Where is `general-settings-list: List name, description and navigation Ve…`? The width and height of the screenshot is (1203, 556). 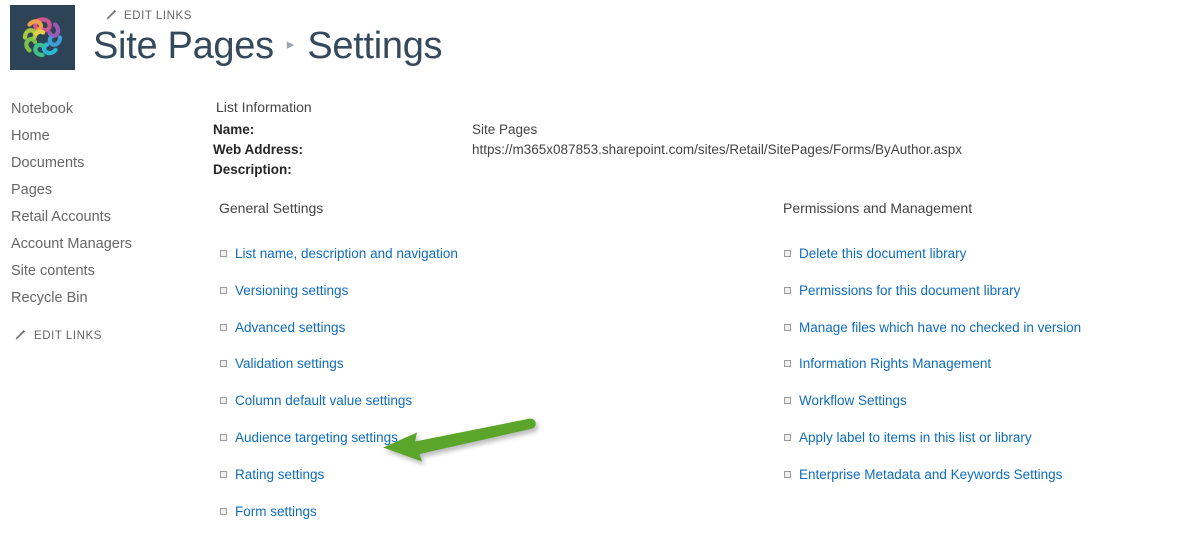 general-settings-list: List name, description and navigation Ve… is located at coordinates (338, 393).